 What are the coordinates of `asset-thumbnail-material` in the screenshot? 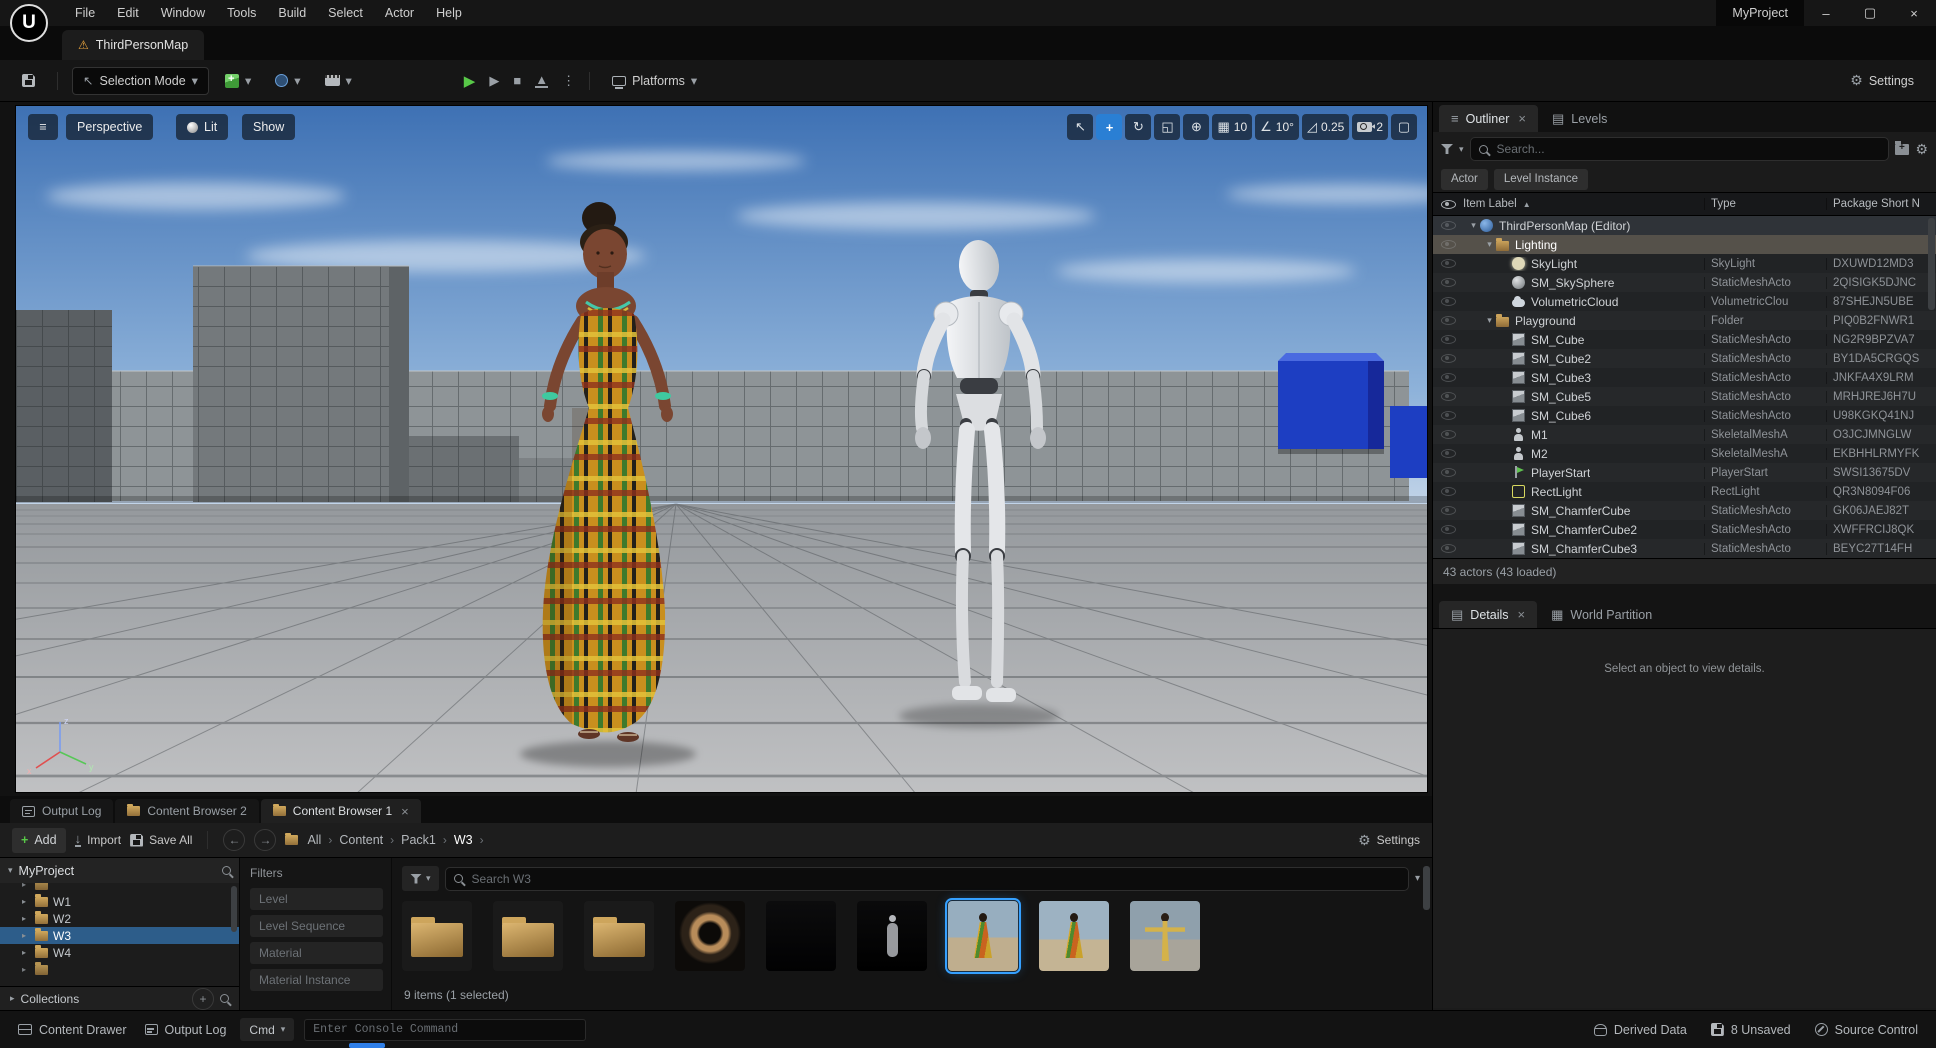 It's located at (710, 936).